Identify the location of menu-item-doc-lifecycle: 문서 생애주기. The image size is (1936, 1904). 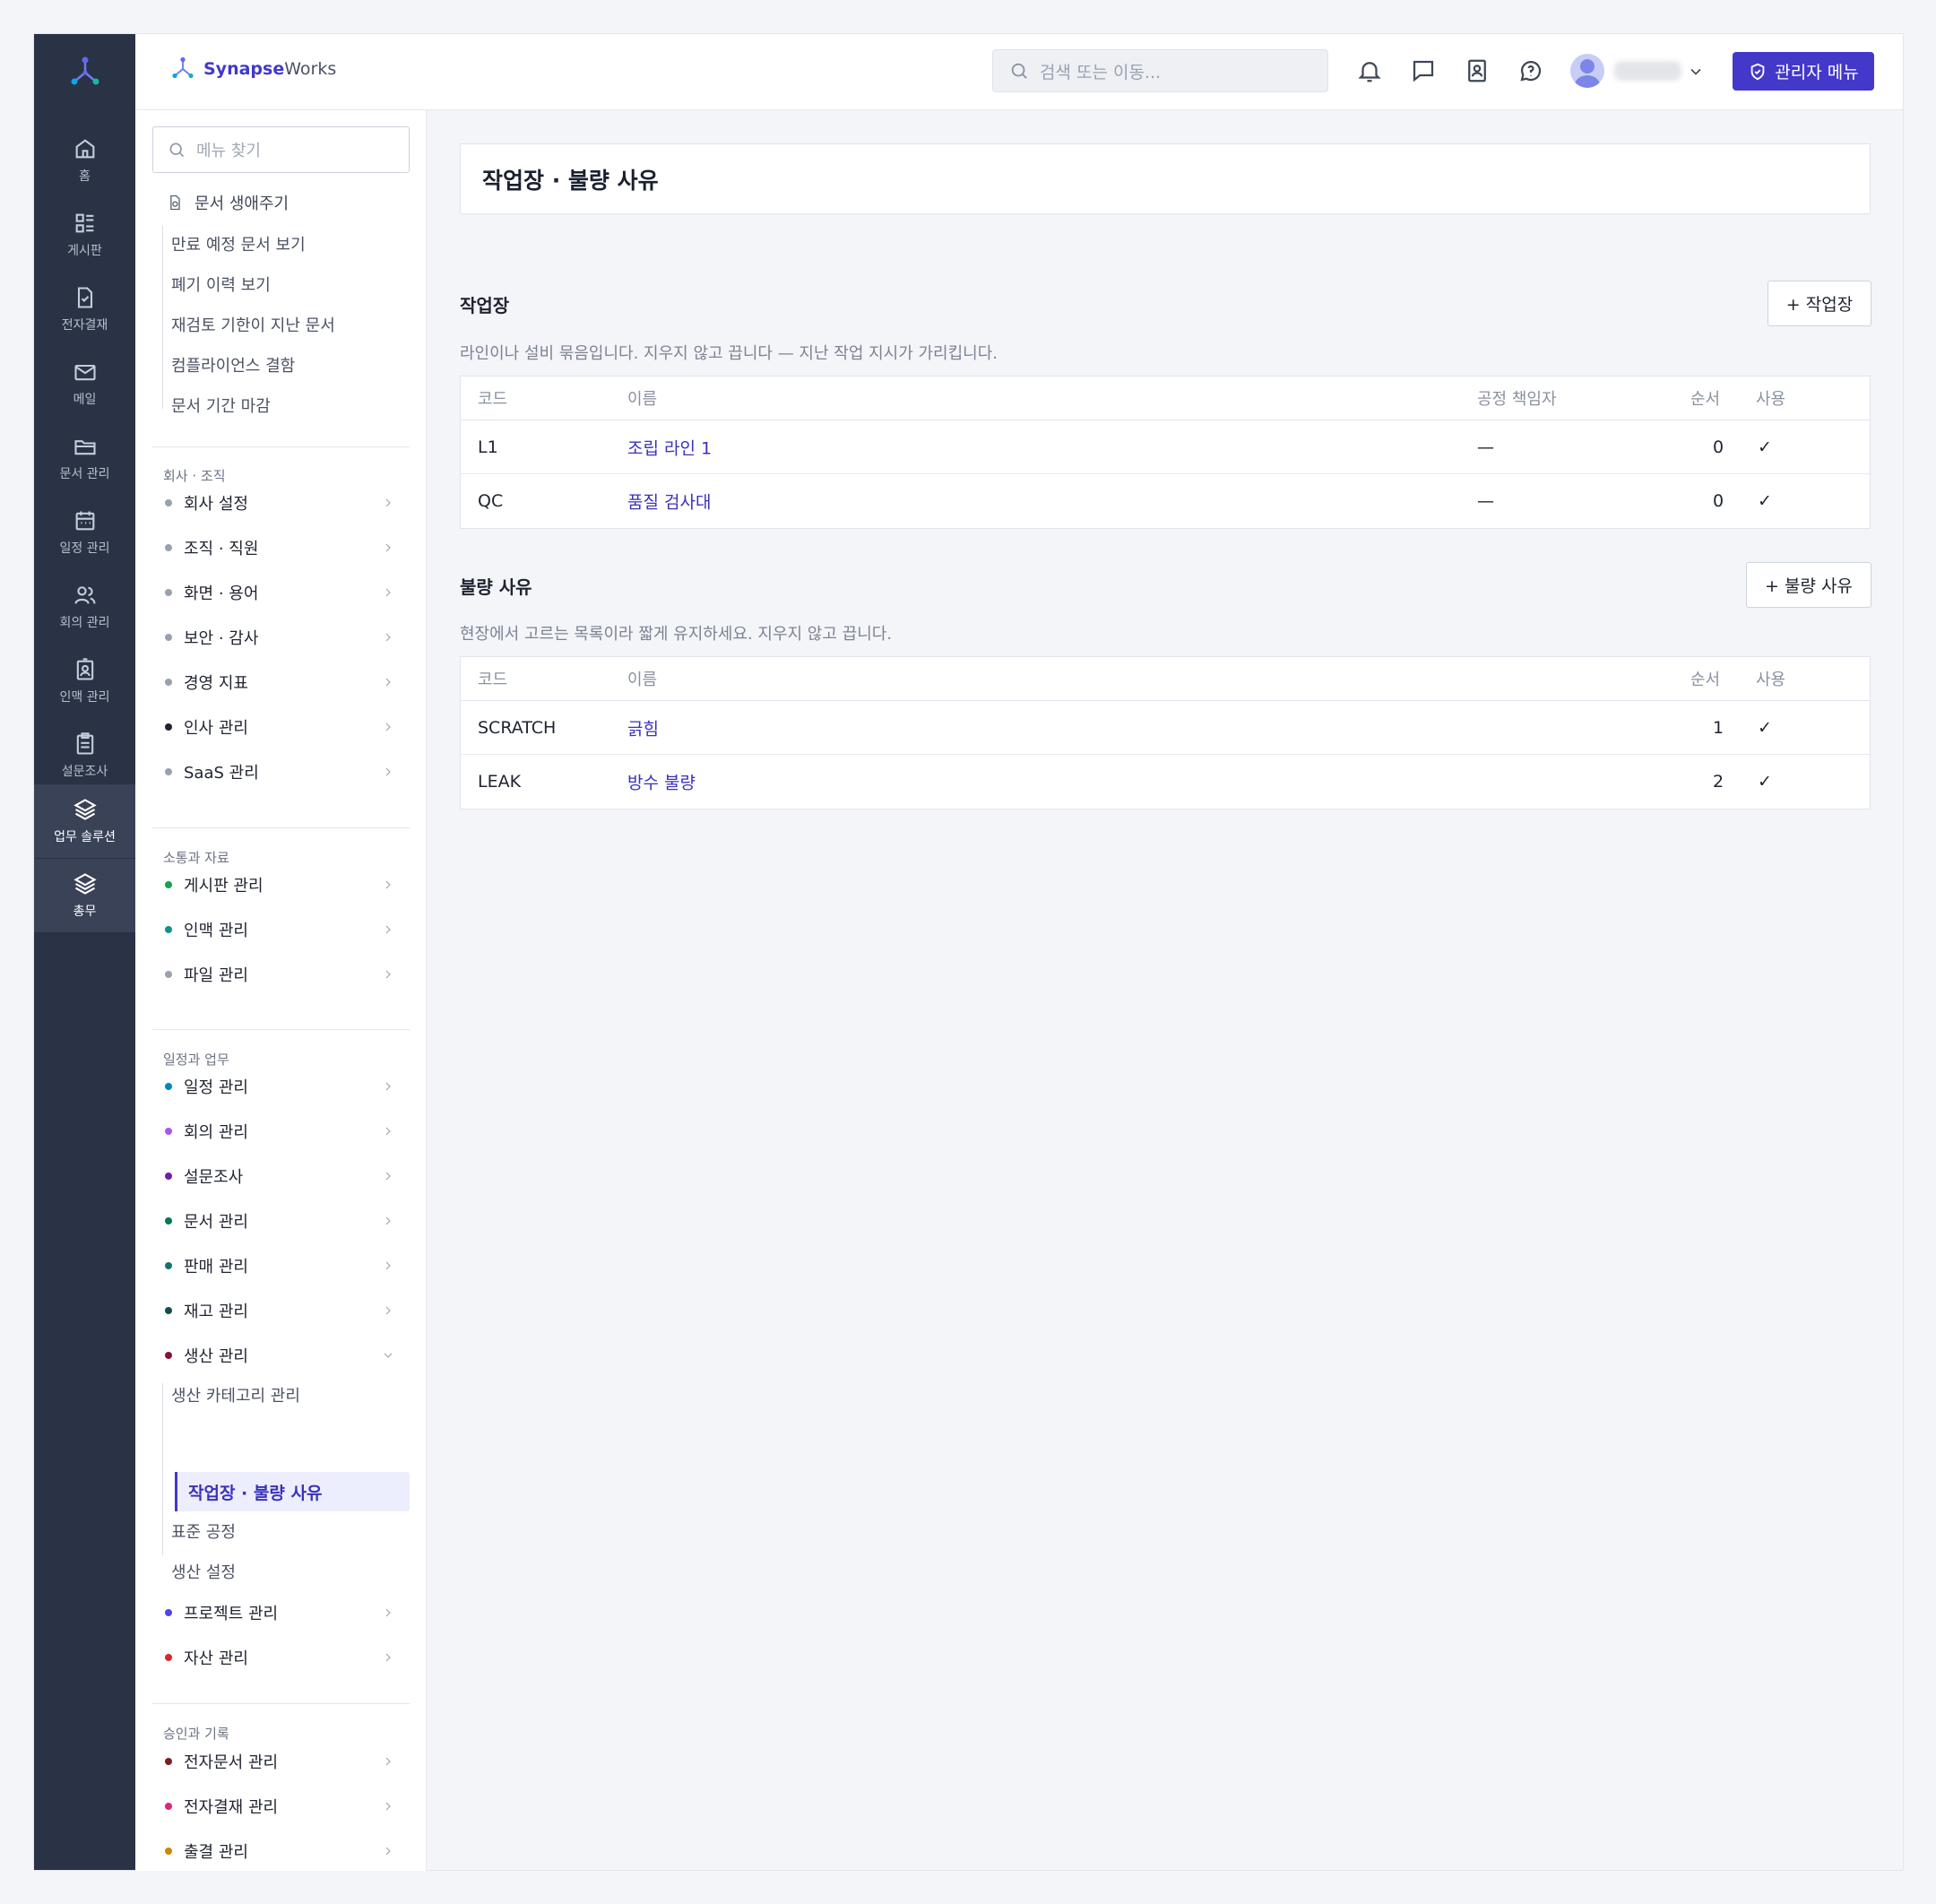
(242, 203).